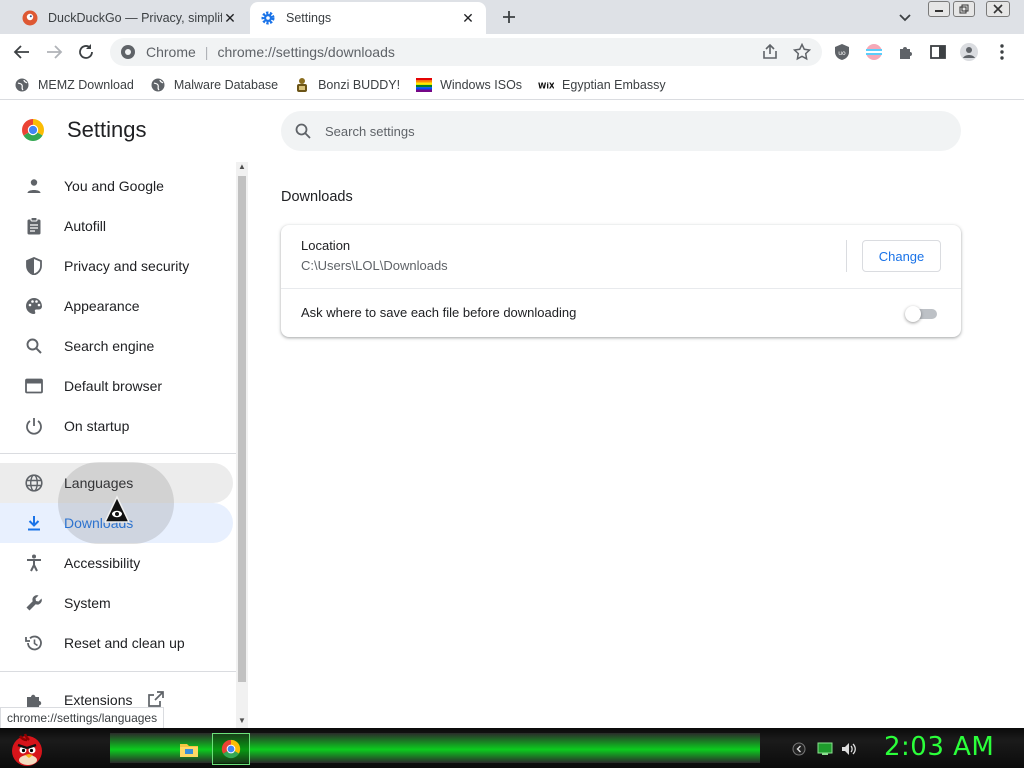  I want to click on settings-gear-icon, so click(268, 18).